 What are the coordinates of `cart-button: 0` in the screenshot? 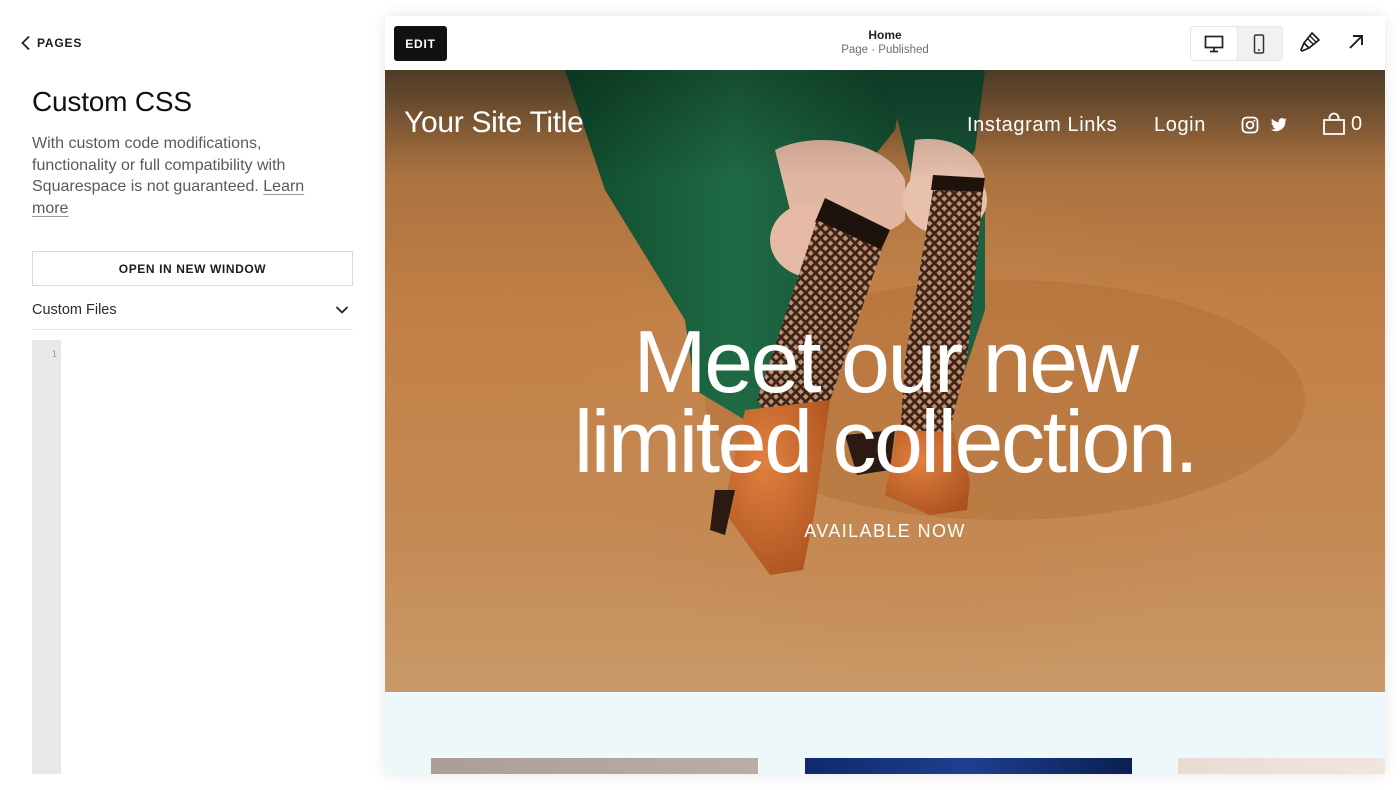 It's located at (1342, 124).